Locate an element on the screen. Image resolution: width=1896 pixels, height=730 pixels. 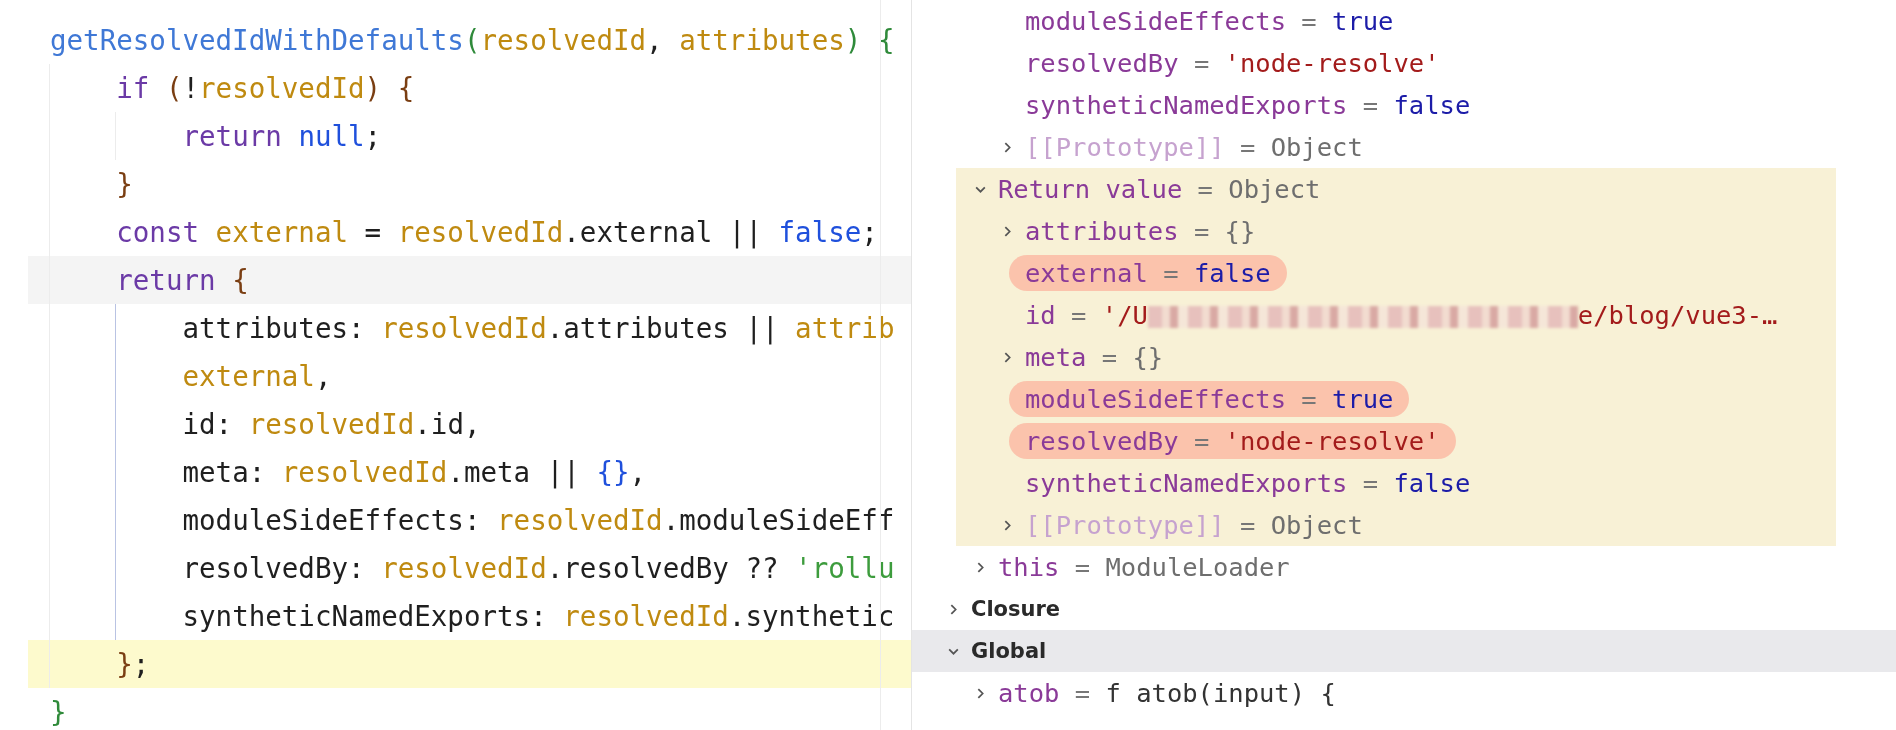
code-line: id: resolvedId.id, is located at coordinates (469, 424).